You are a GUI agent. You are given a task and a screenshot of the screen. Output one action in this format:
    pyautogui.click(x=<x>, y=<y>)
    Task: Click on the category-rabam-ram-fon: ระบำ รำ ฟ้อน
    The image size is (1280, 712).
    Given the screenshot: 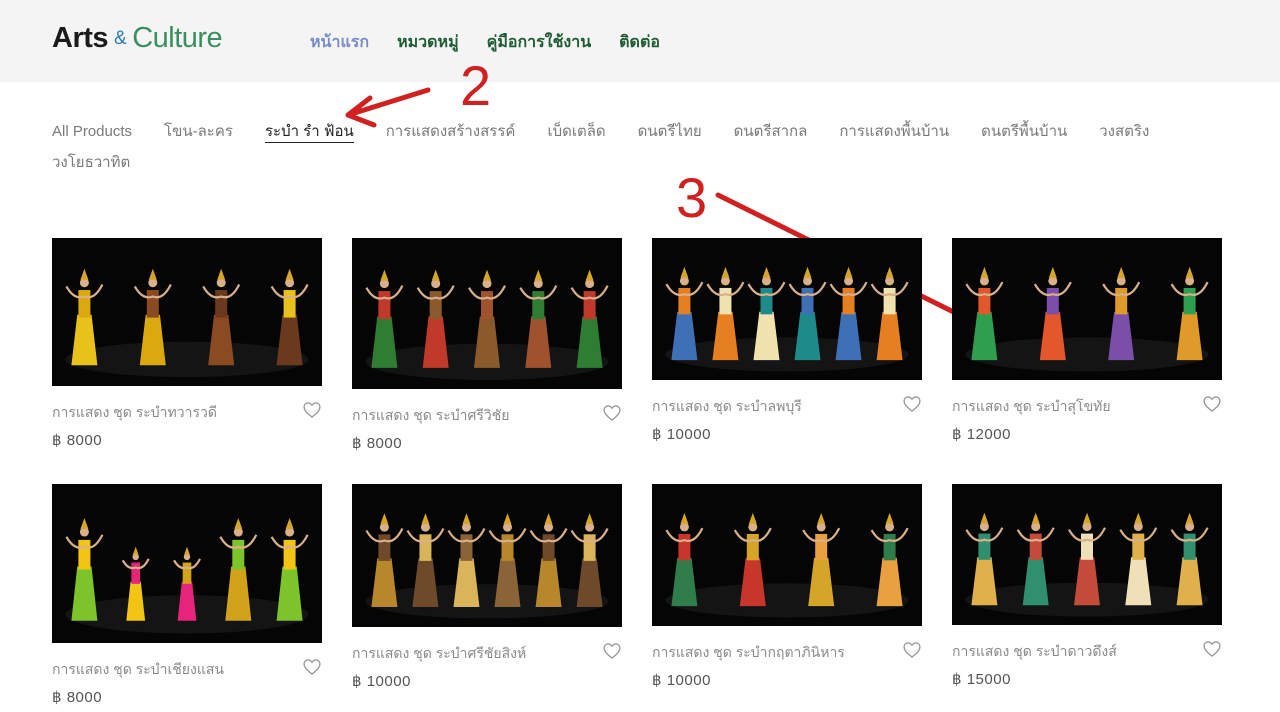 What is the action you would take?
    pyautogui.click(x=309, y=132)
    